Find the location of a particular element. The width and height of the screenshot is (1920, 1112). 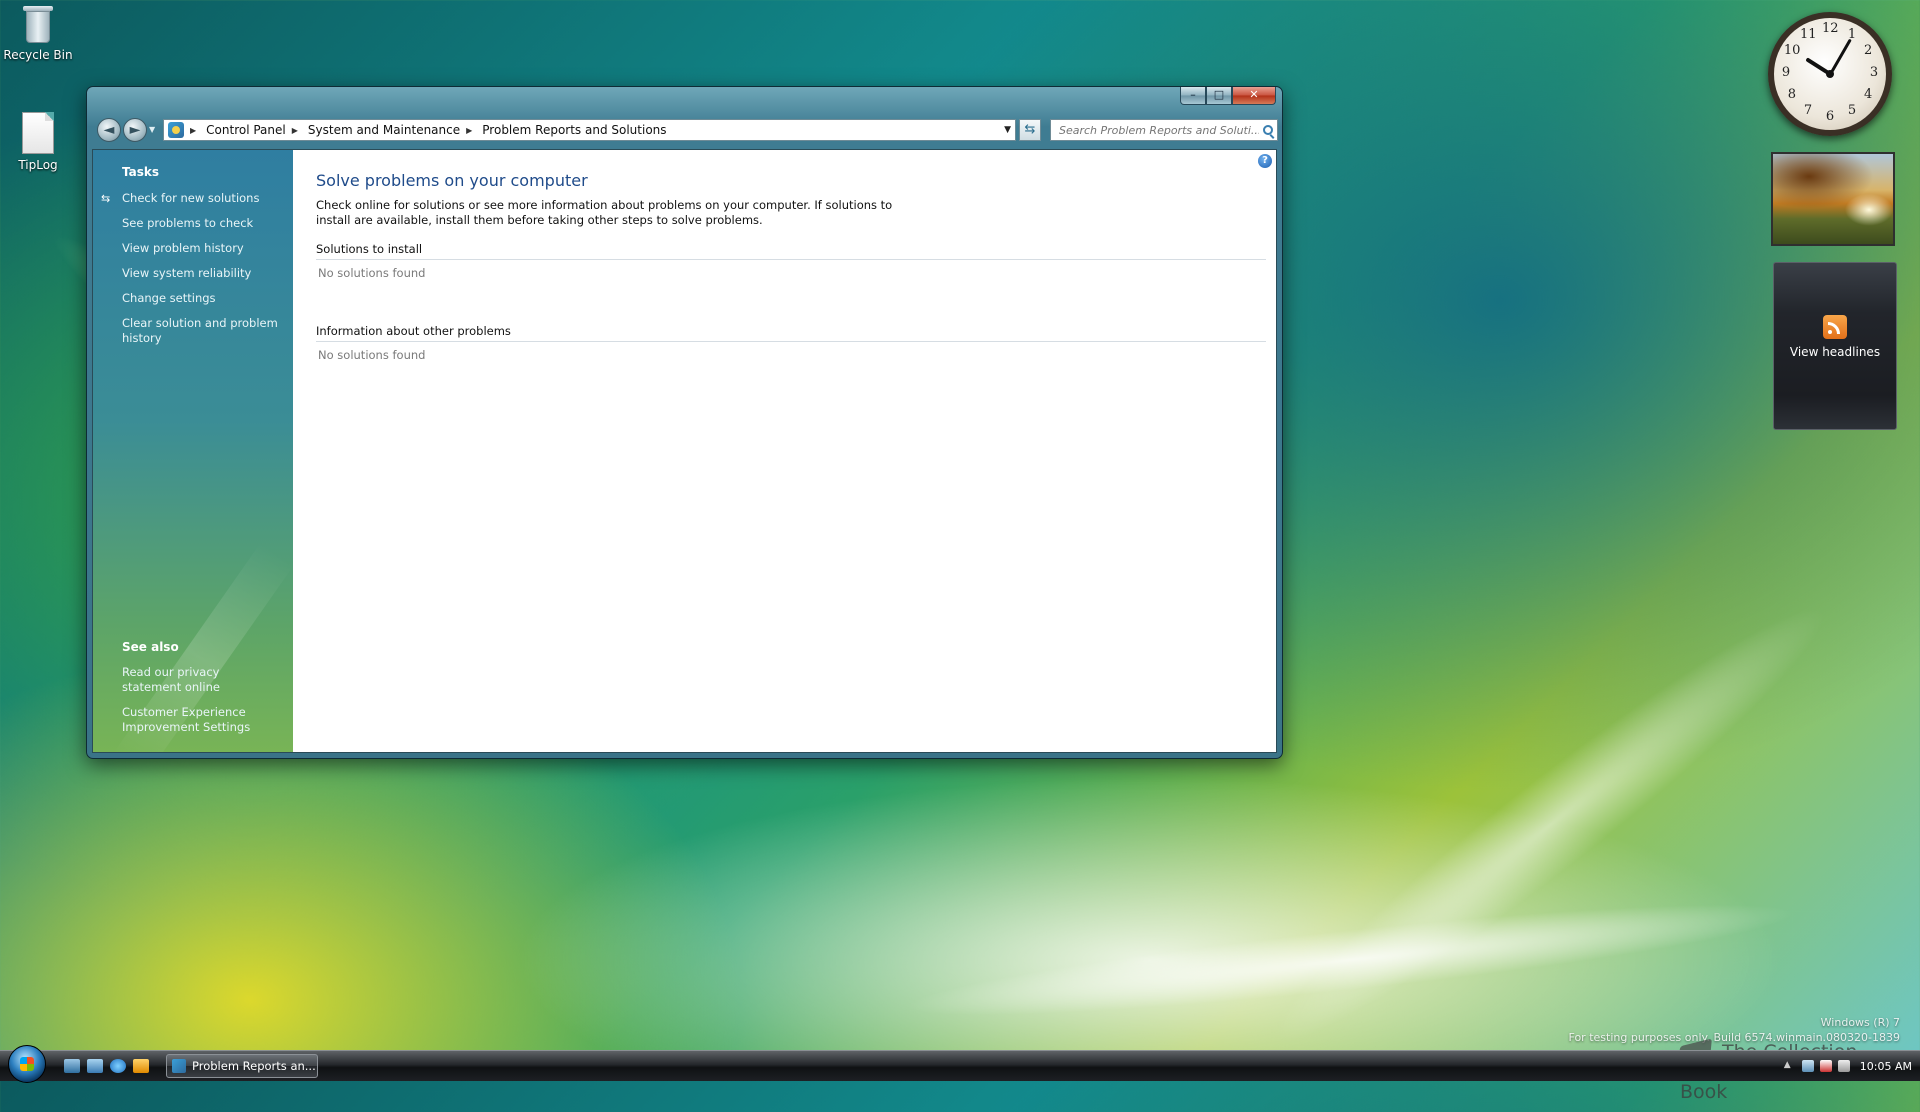

chevron-down-icon: ▼ is located at coordinates (1007, 130).